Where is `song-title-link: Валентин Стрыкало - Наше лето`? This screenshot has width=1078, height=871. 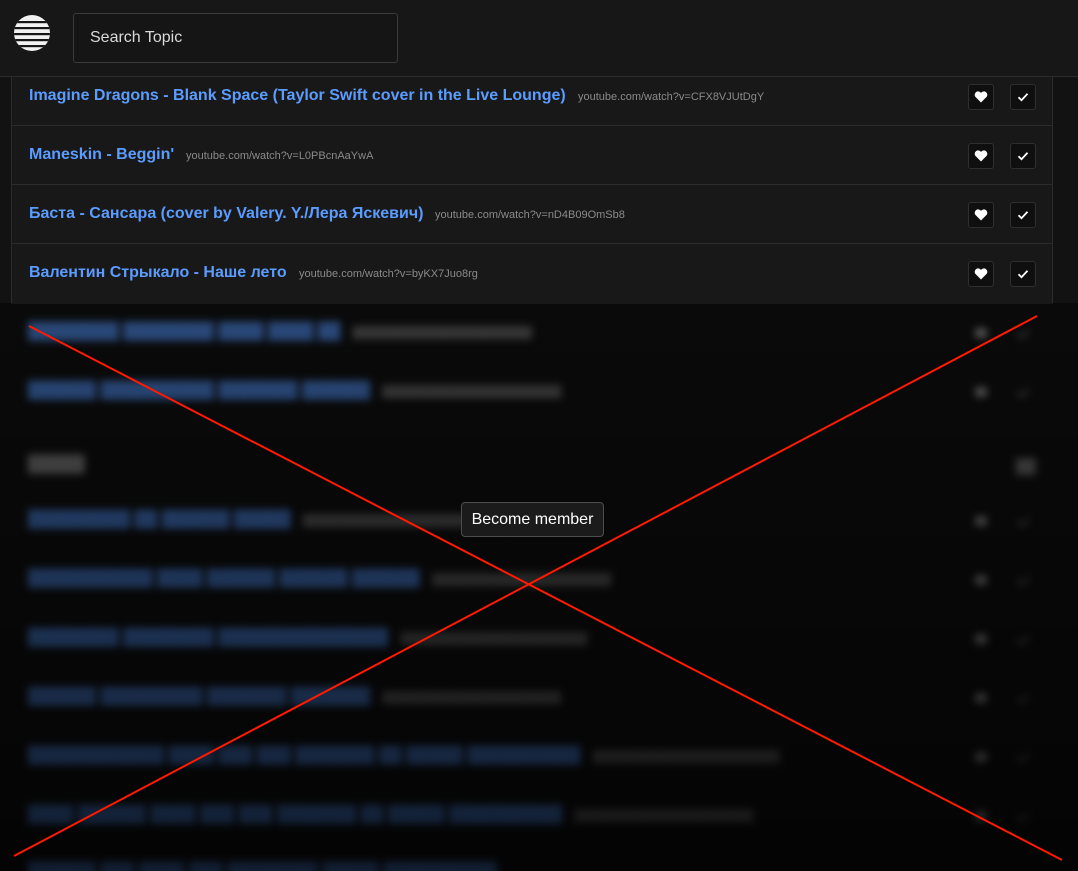 song-title-link: Валентин Стрыкало - Наше лето is located at coordinates (158, 273).